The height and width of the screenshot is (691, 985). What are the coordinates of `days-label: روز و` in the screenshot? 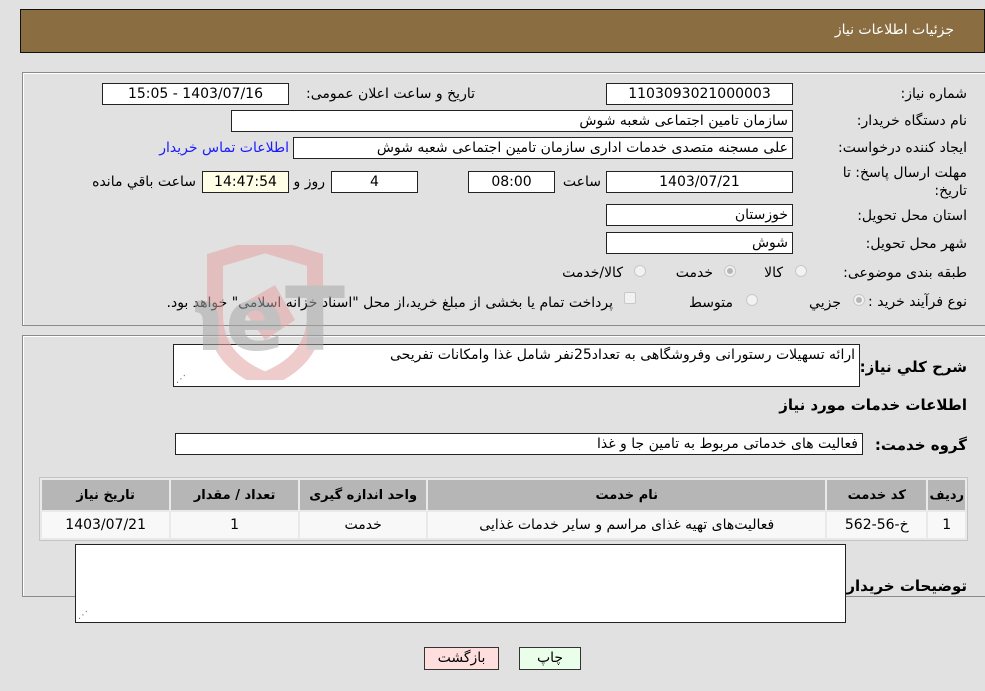 It's located at (309, 182).